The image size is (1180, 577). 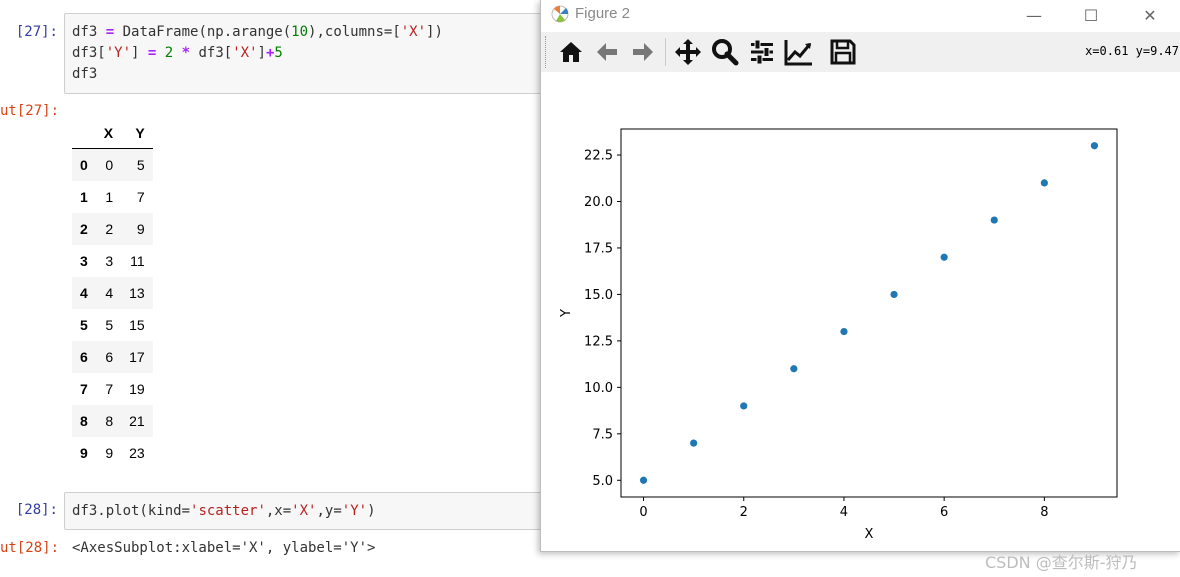 I want to click on table-cell: 7, so click(x=109, y=389).